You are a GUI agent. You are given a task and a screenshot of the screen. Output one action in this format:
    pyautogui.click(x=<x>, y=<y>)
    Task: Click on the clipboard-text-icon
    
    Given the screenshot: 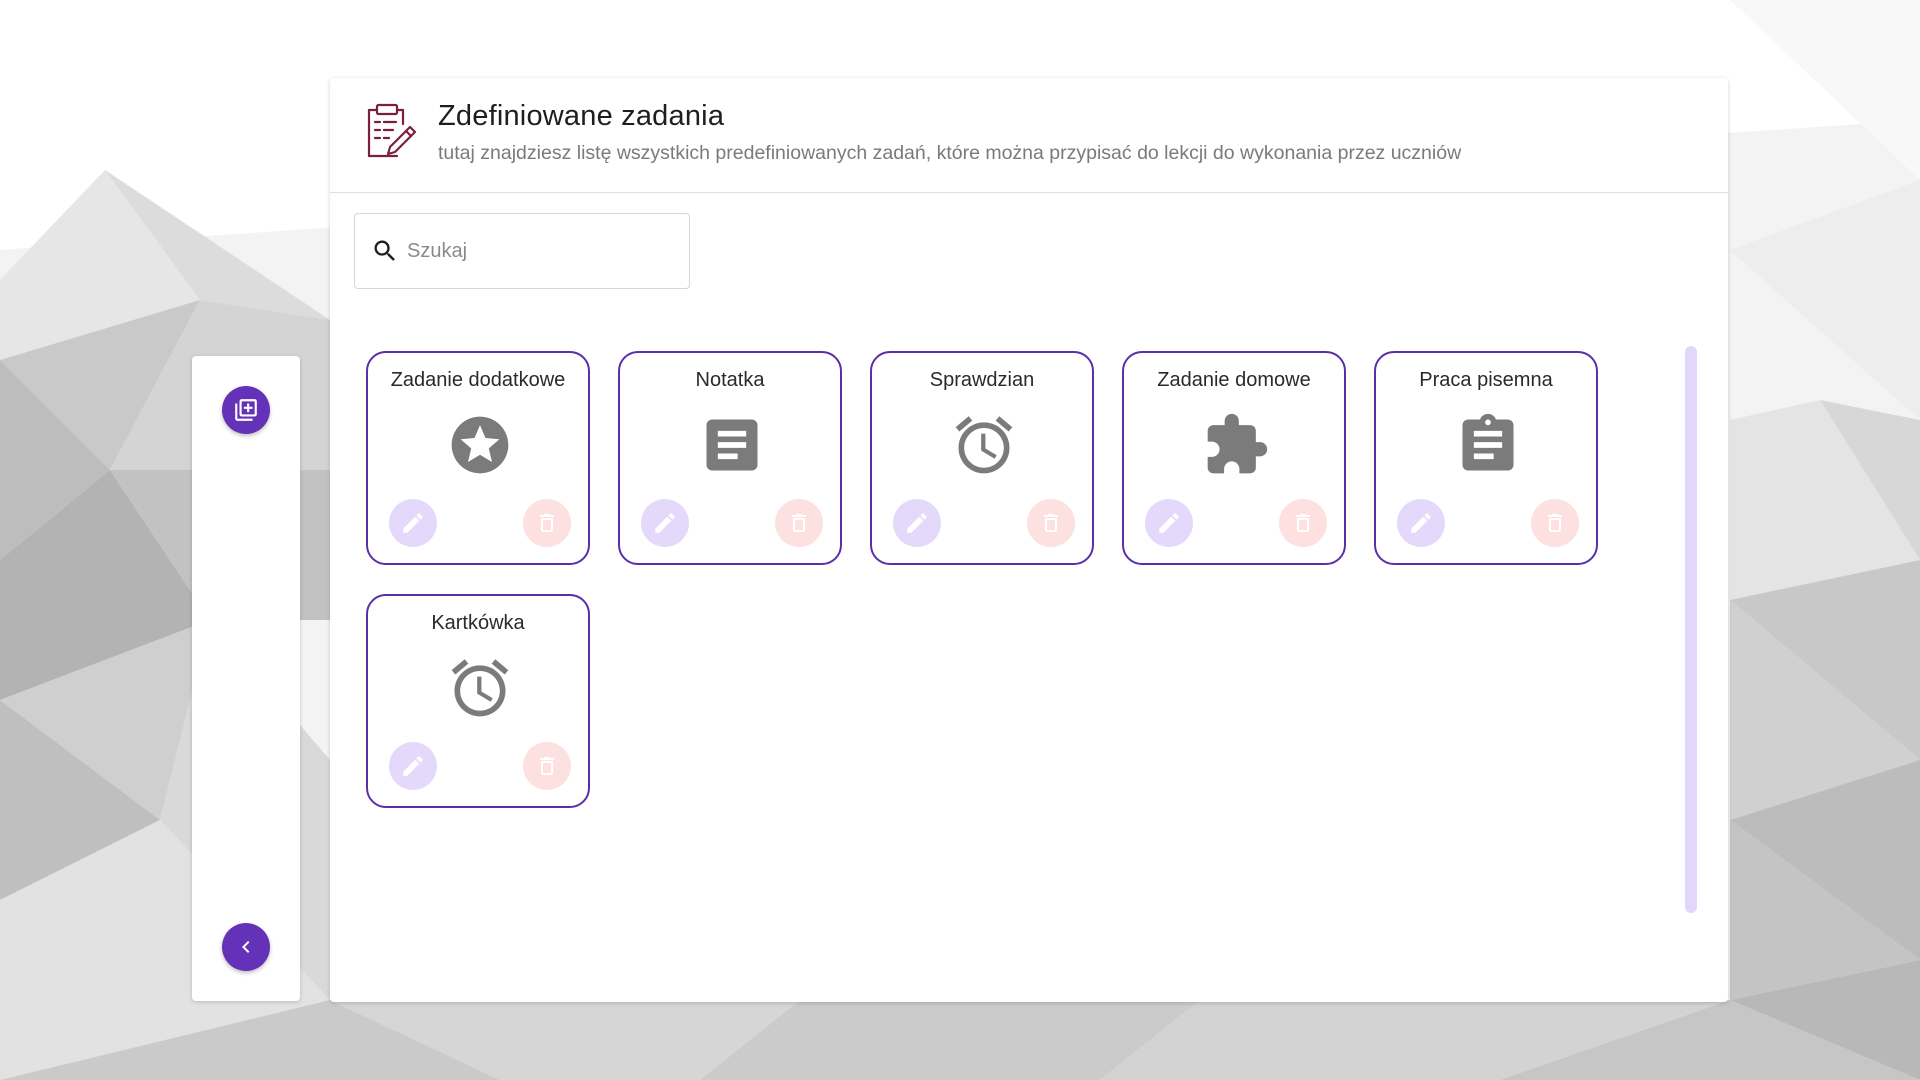 What is the action you would take?
    pyautogui.click(x=1488, y=445)
    